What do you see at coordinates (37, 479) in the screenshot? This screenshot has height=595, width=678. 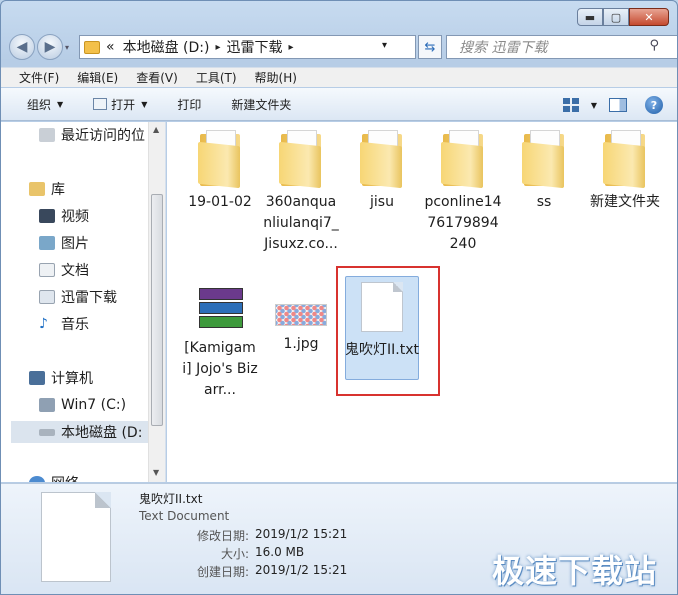 I see `network-icon` at bounding box center [37, 479].